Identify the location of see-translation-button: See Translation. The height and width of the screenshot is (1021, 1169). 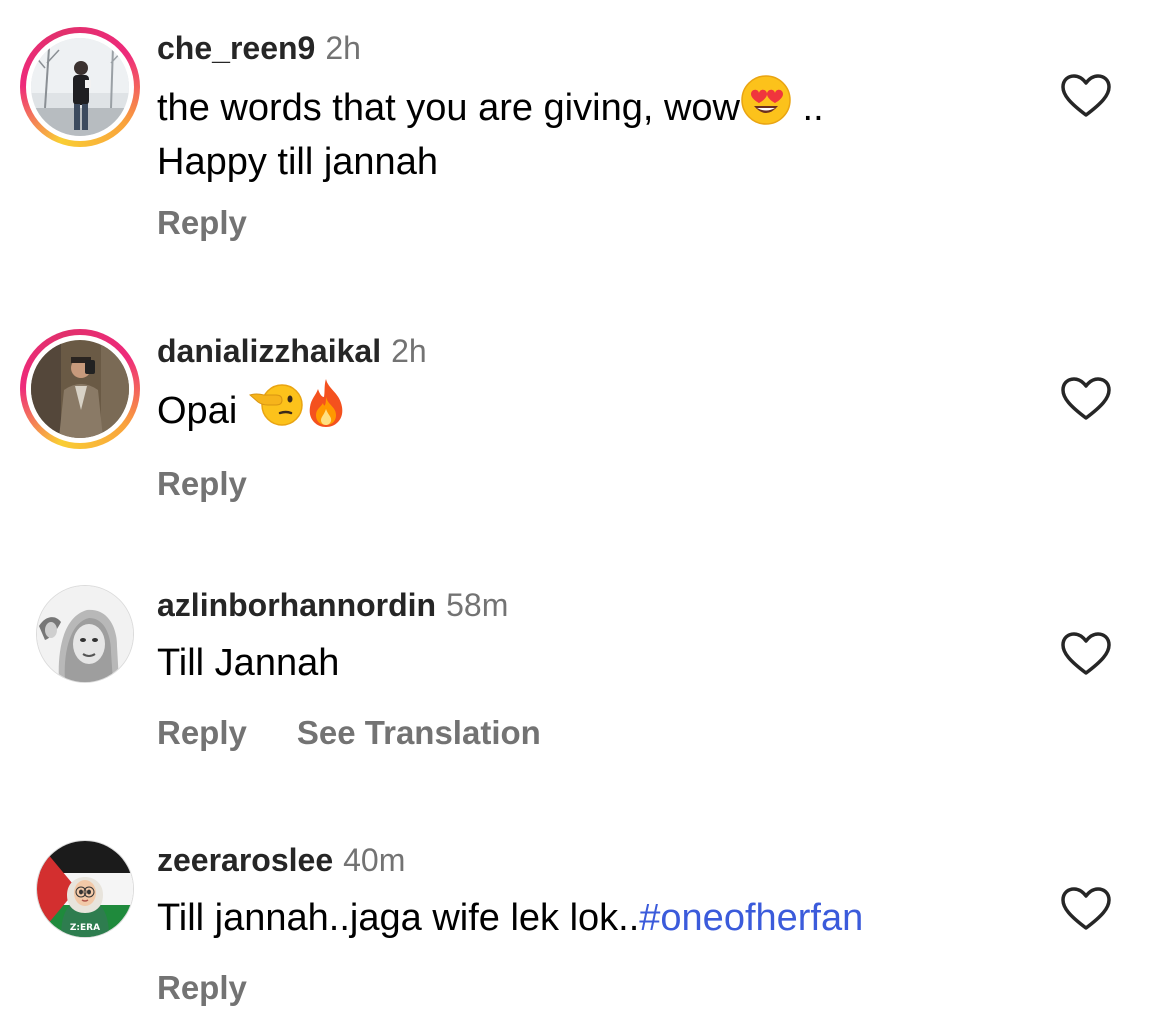
(419, 732).